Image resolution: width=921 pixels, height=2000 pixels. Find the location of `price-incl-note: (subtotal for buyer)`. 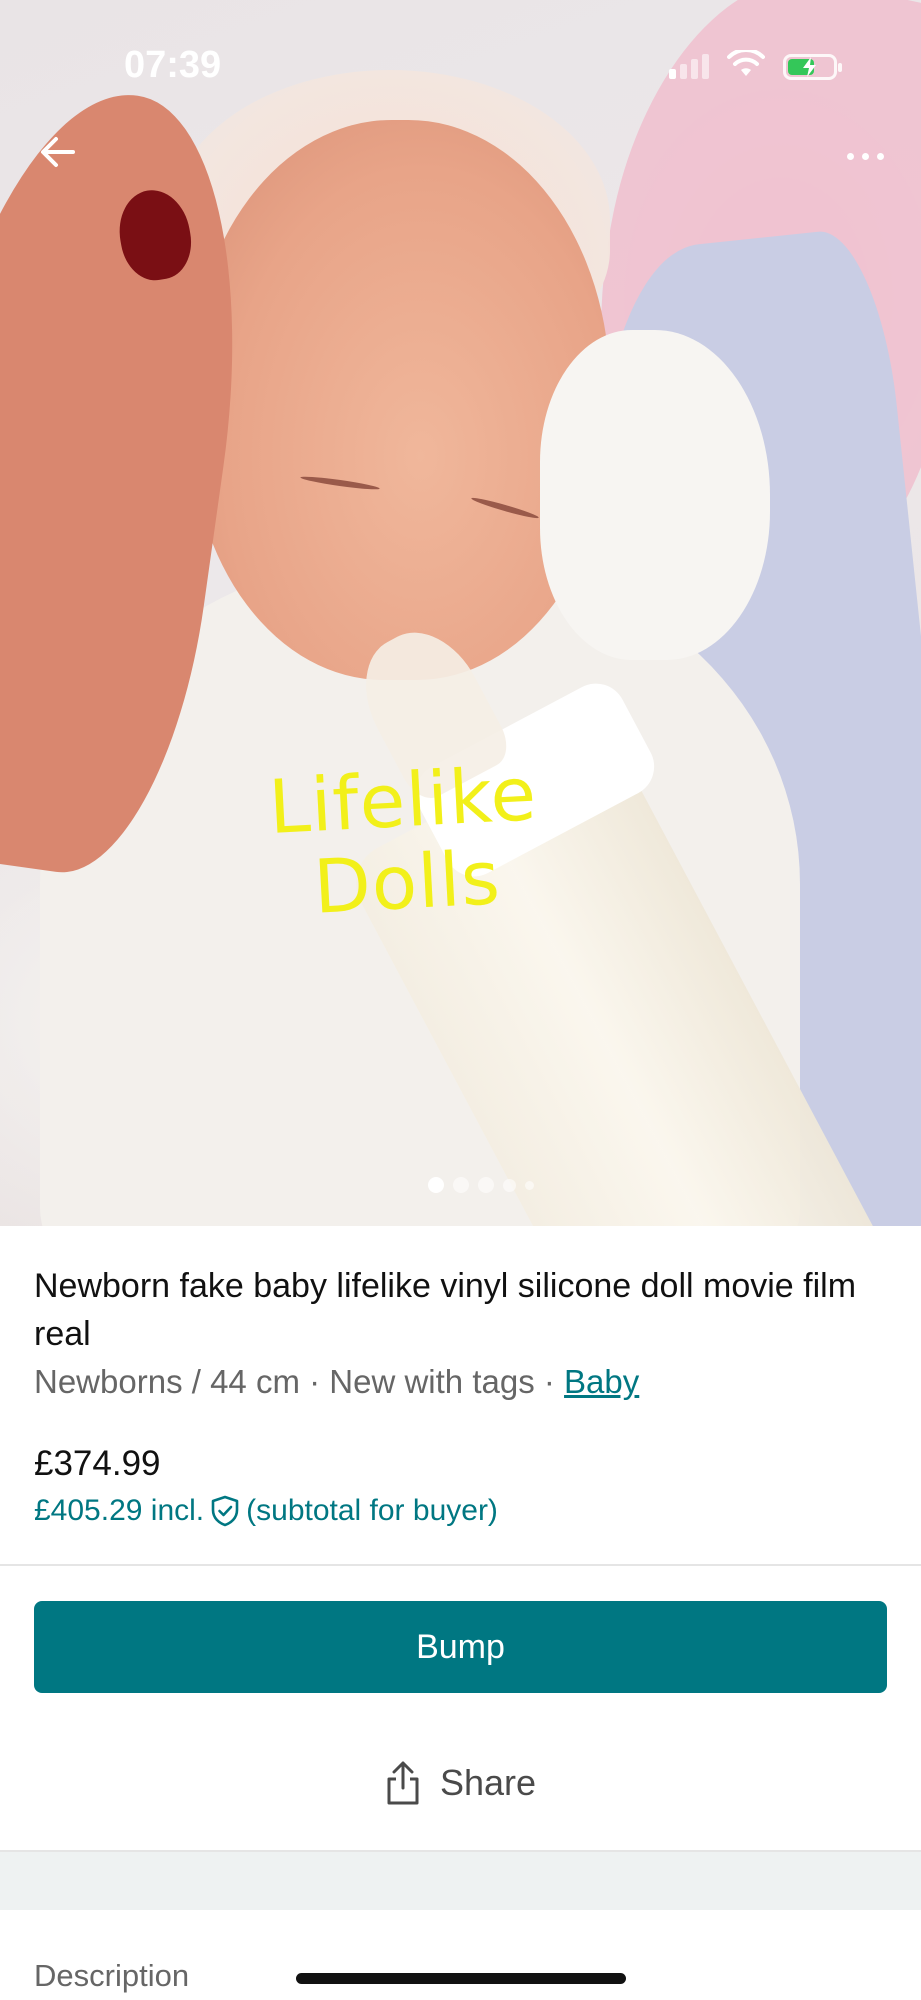

price-incl-note: (subtotal for buyer) is located at coordinates (372, 1510).